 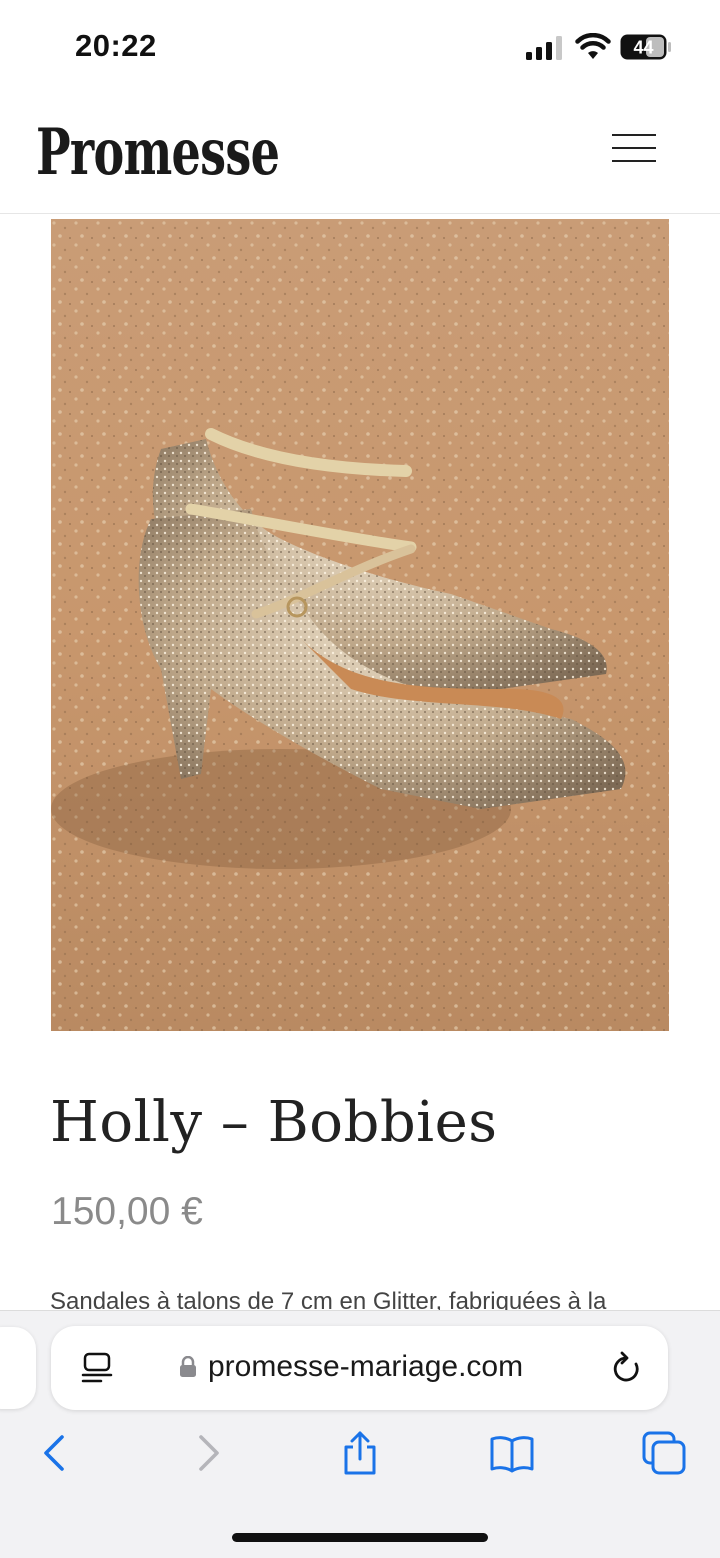 I want to click on site-logo: Promesse, so click(x=158, y=152).